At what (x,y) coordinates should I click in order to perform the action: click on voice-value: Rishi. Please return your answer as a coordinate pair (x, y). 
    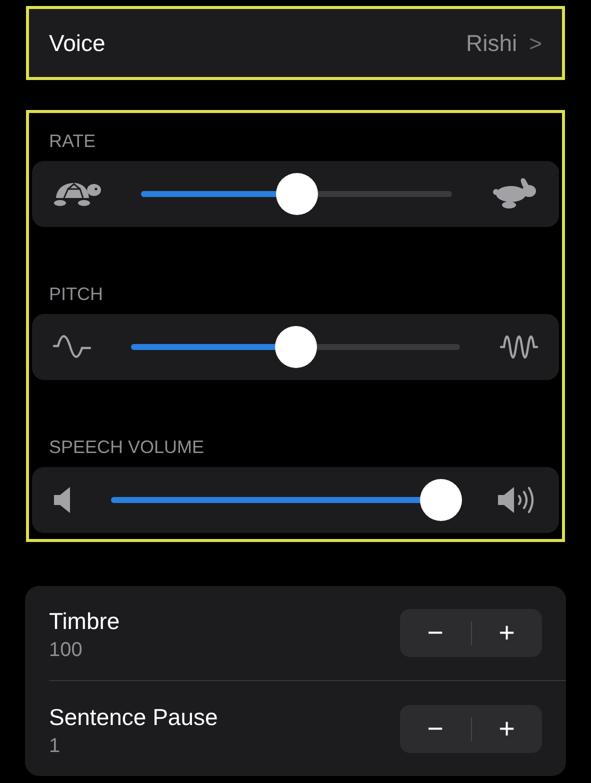
    Looking at the image, I should click on (492, 43).